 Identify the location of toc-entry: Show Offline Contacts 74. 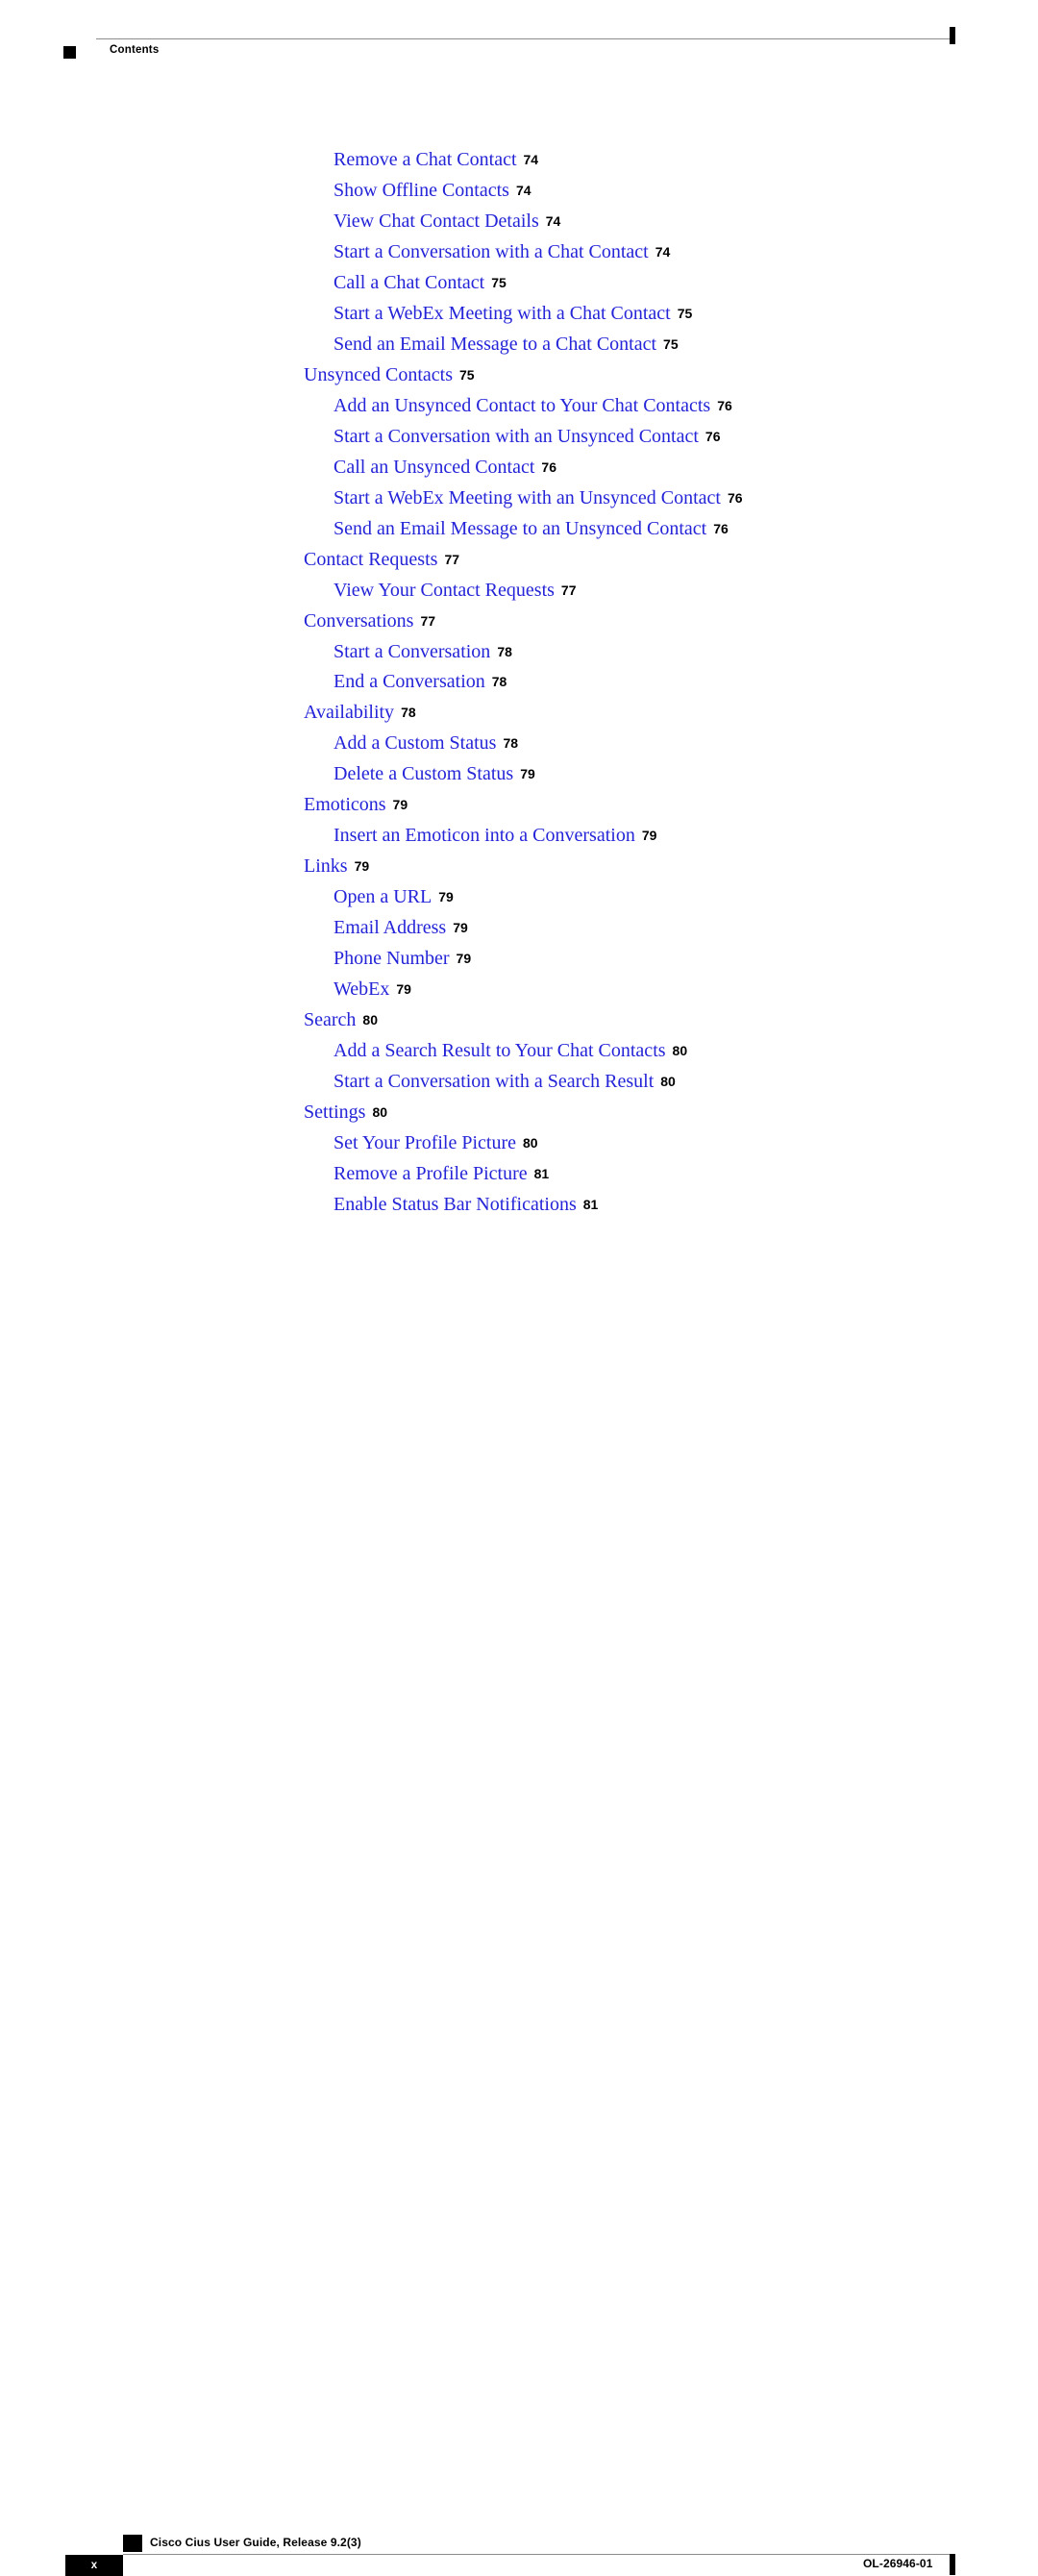
(519, 192).